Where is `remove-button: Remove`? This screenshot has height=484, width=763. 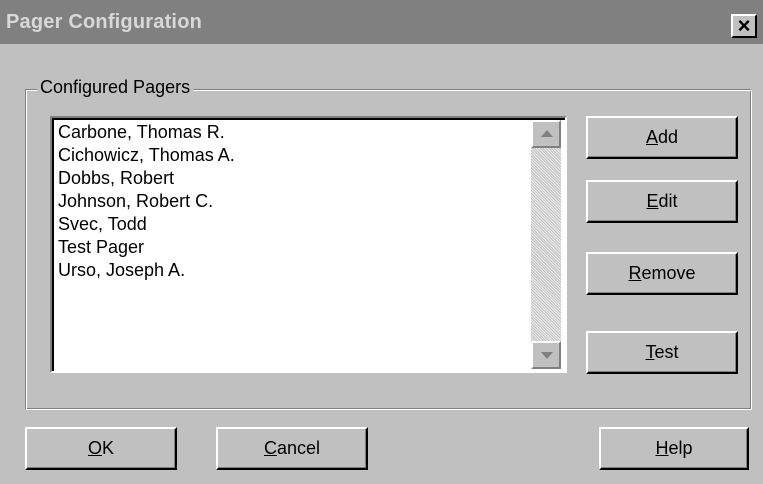 remove-button: Remove is located at coordinates (662, 273).